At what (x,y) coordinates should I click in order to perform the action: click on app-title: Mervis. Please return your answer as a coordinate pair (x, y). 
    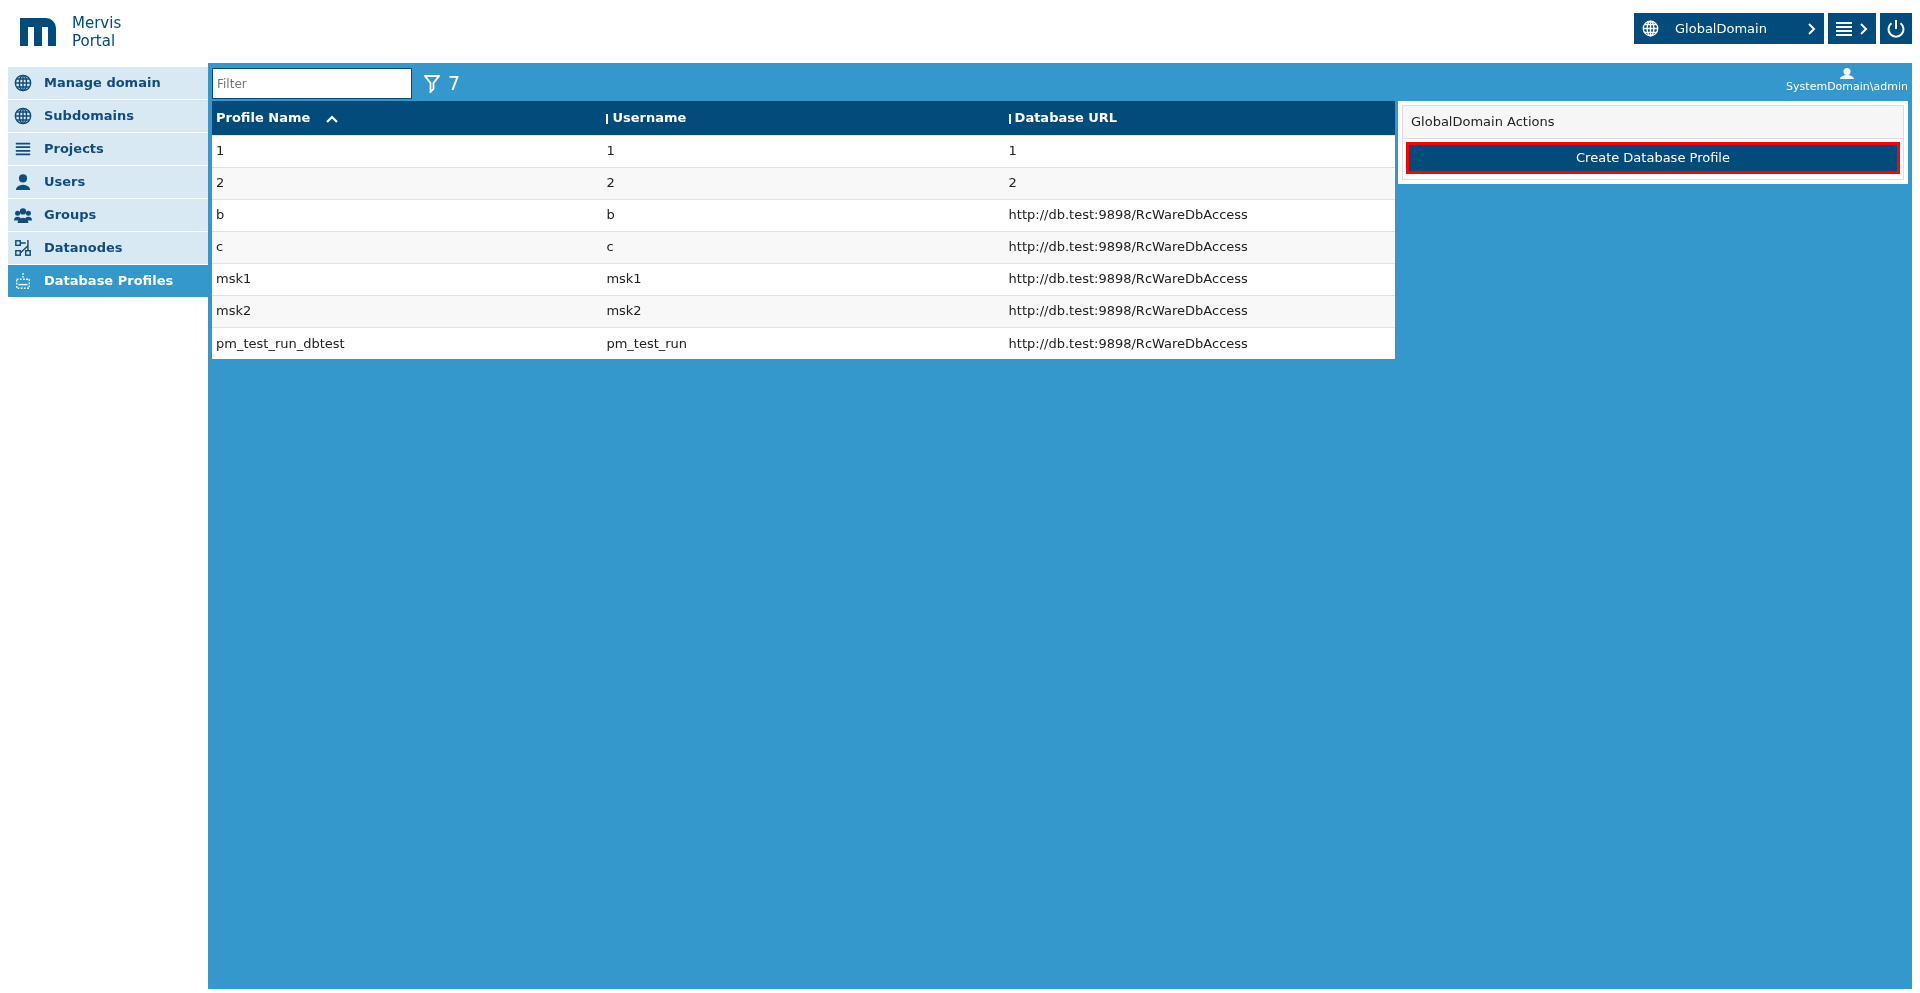
    Looking at the image, I should click on (97, 22).